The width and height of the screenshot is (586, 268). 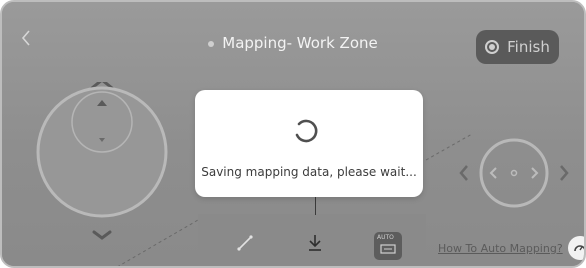 I want to click on status-dot-icon, so click(x=211, y=43).